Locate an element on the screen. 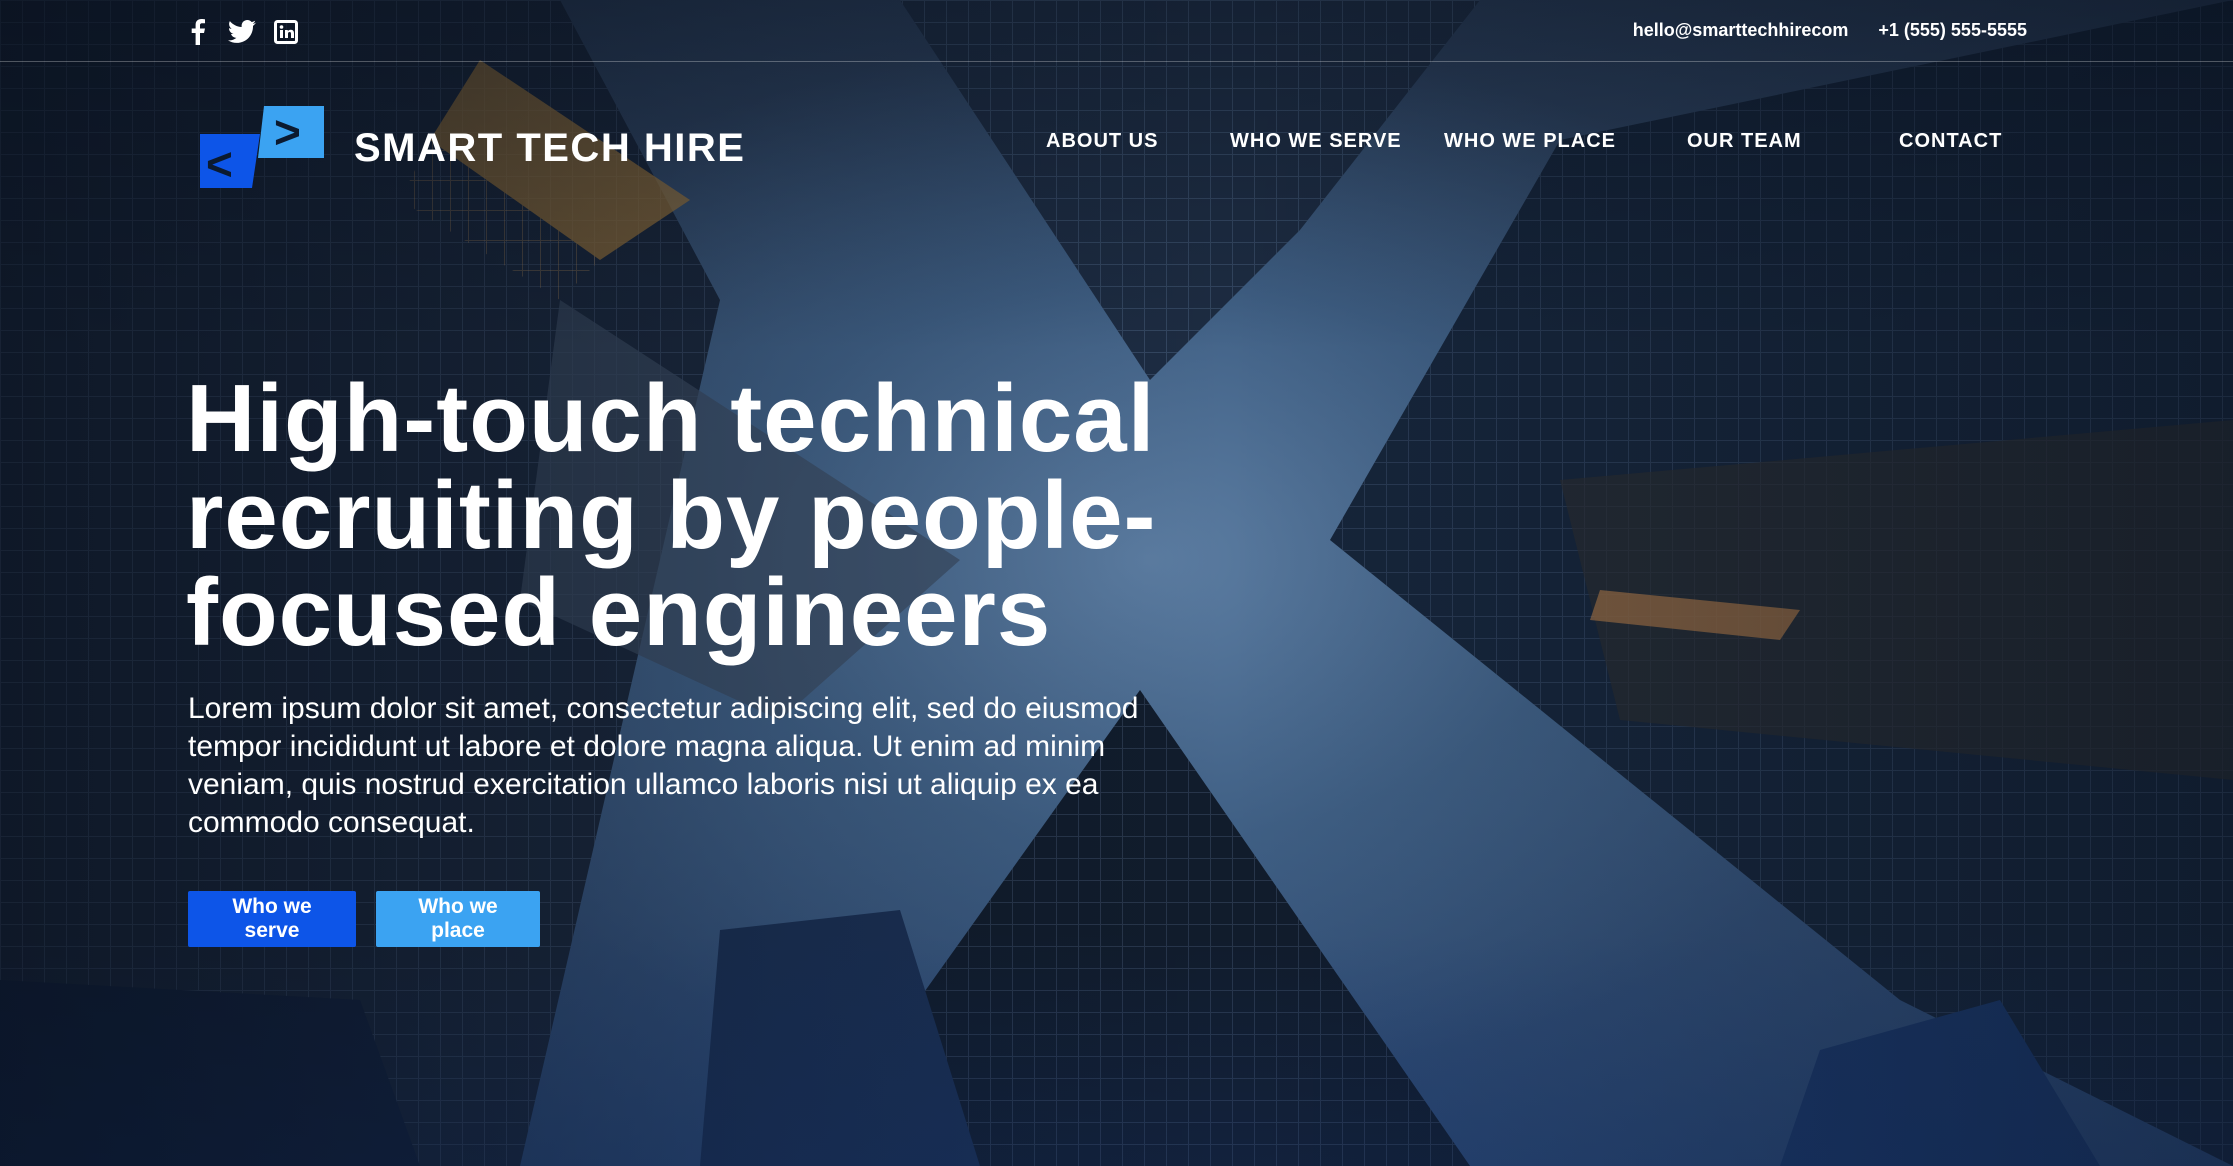 The image size is (2233, 1166). nav-item-who-we-serve: WHO WE SERVE is located at coordinates (1316, 141).